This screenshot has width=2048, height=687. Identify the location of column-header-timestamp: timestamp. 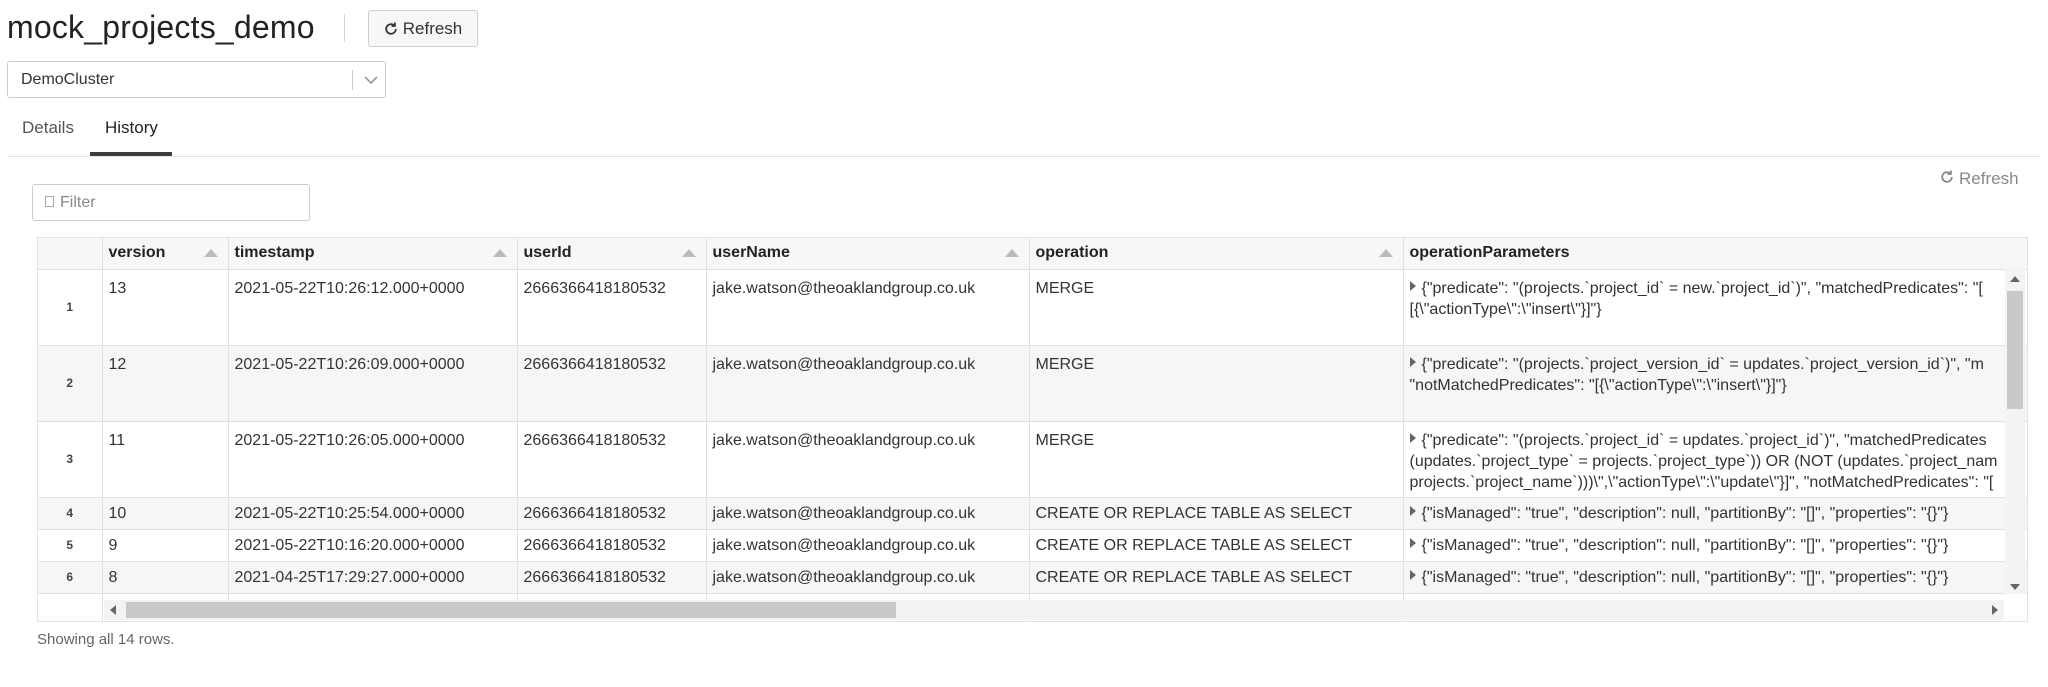
(373, 254).